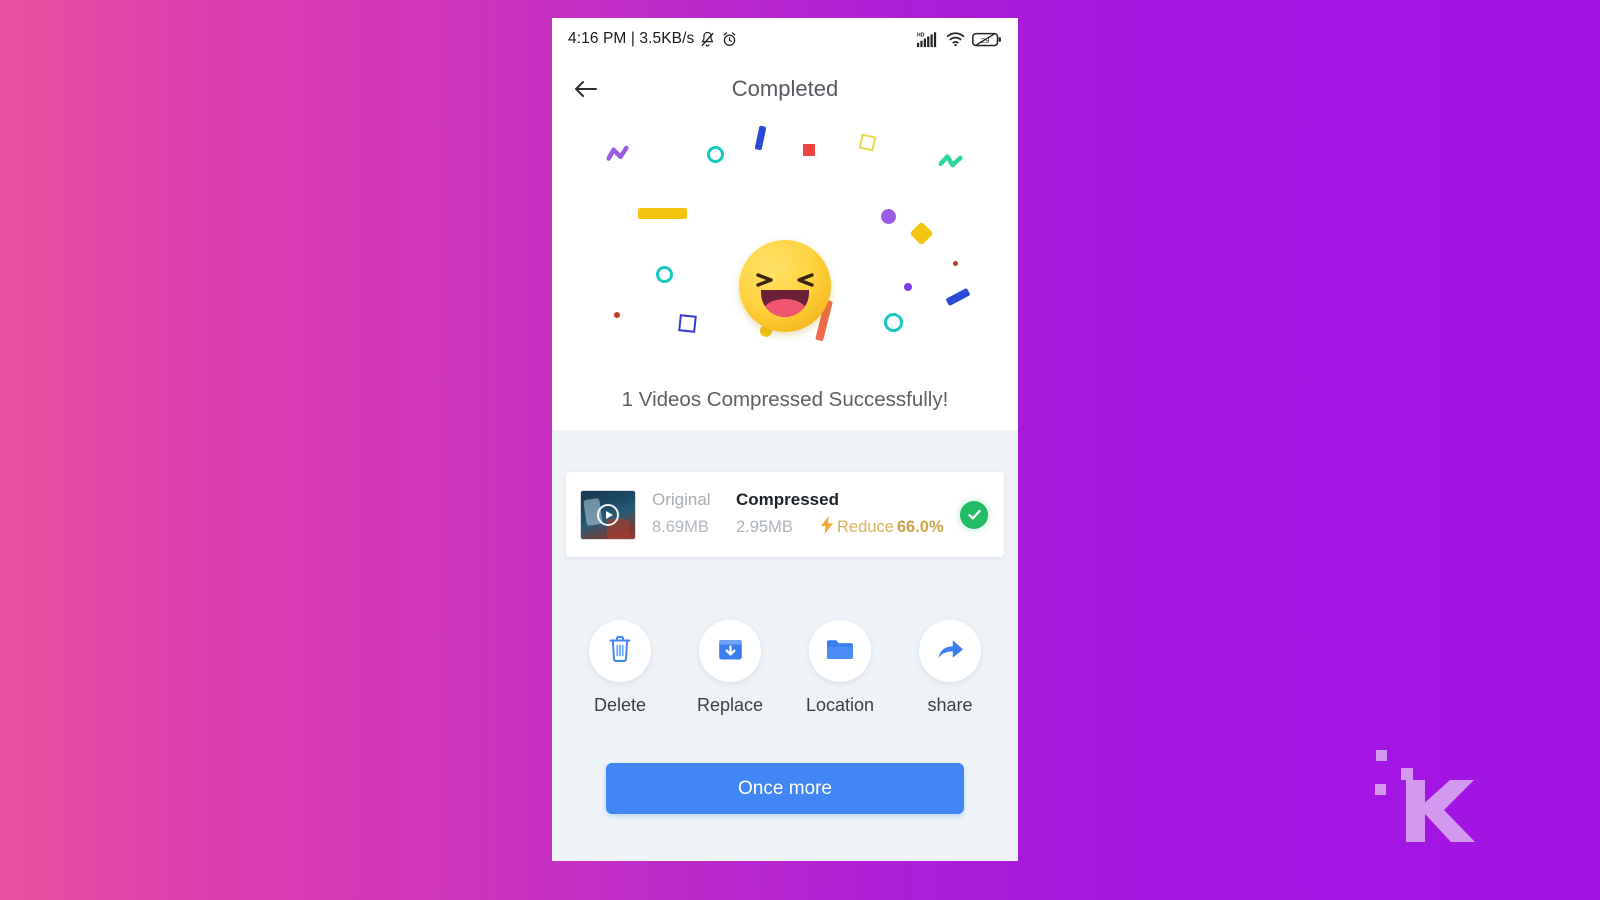  What do you see at coordinates (729, 39) in the screenshot?
I see `alarm-clock-icon` at bounding box center [729, 39].